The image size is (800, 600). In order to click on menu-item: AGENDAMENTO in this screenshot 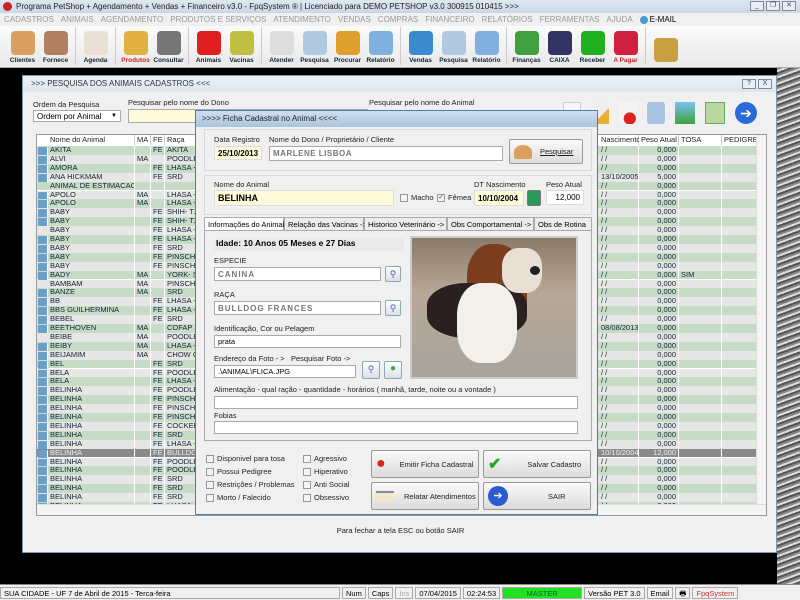, I will do `click(132, 19)`.